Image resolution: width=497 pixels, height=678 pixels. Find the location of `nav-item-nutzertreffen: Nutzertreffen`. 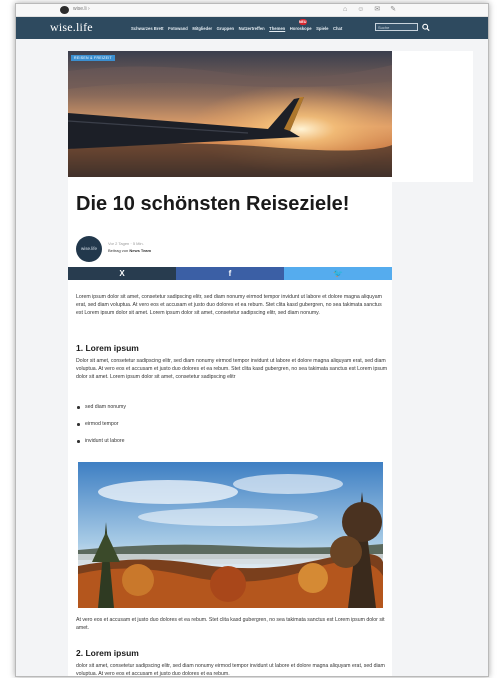

nav-item-nutzertreffen: Nutzertreffen is located at coordinates (252, 28).